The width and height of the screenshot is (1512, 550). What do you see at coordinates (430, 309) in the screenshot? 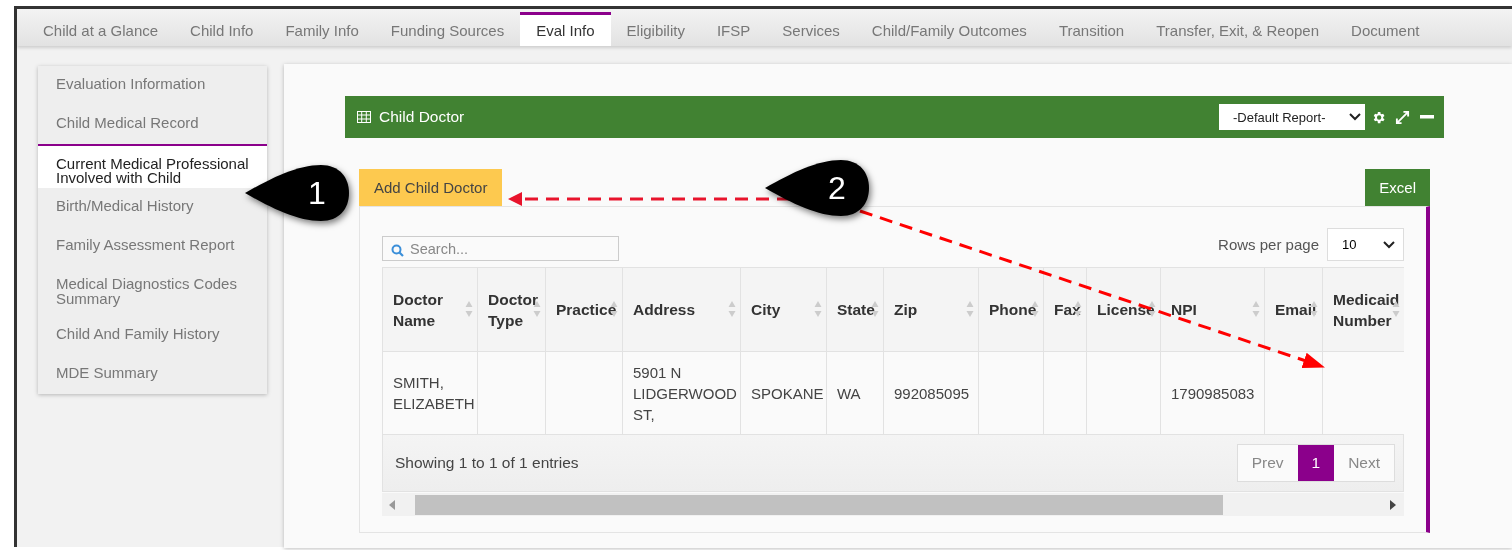
I see `column-header: Doctor Name` at bounding box center [430, 309].